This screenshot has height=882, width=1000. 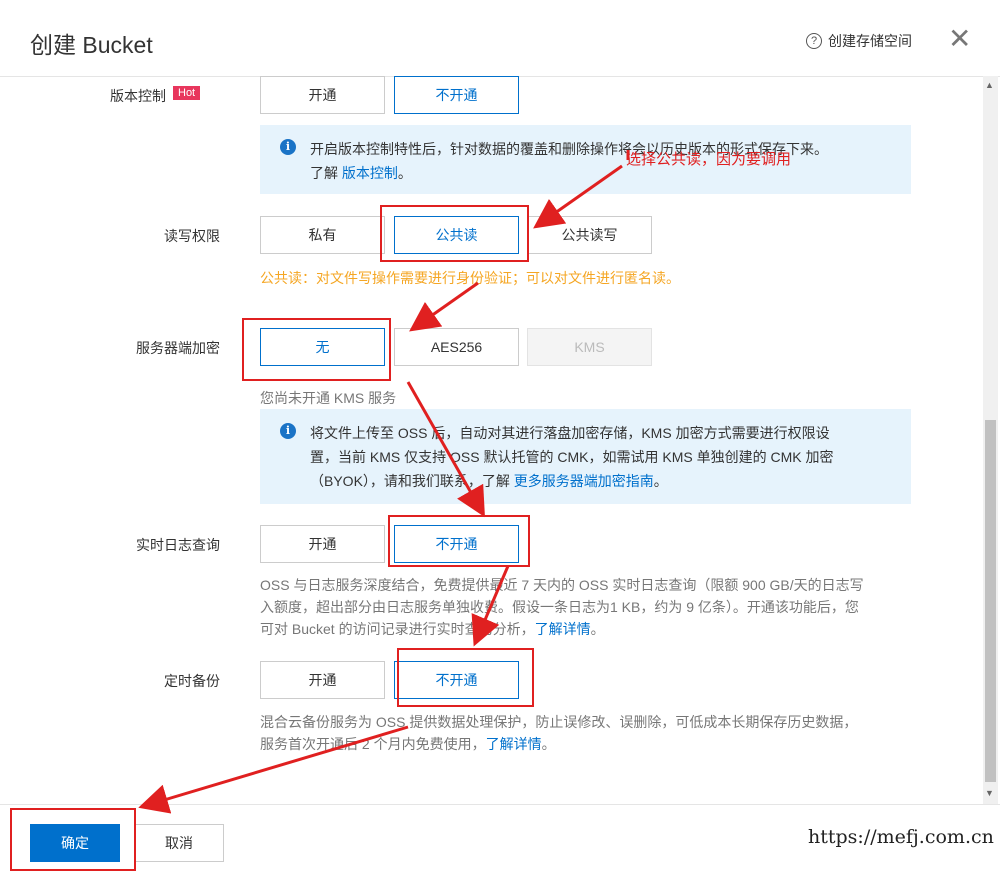 What do you see at coordinates (324, 173) in the screenshot?
I see `versioning-info-prefix: 了解` at bounding box center [324, 173].